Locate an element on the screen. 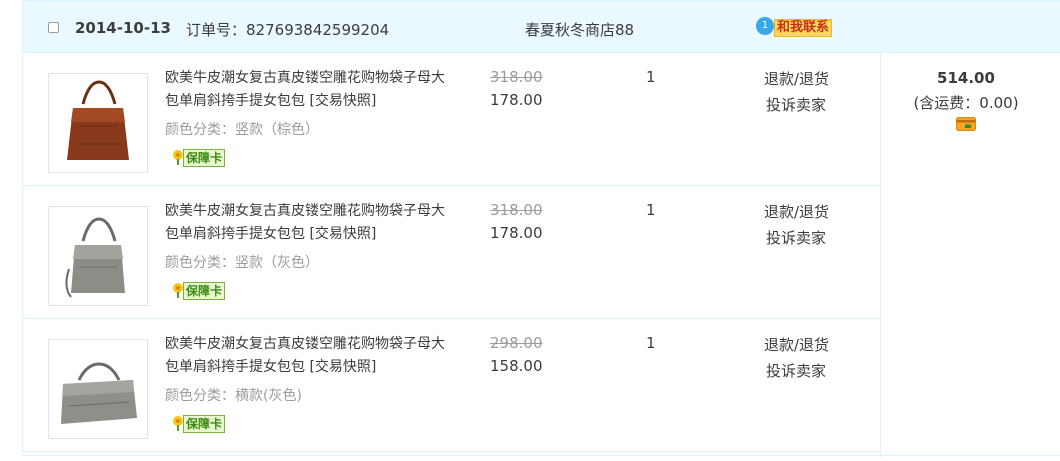 This screenshot has height=461, width=1060. product-variant: 颜色分类：横款(灰色) is located at coordinates (233, 396).